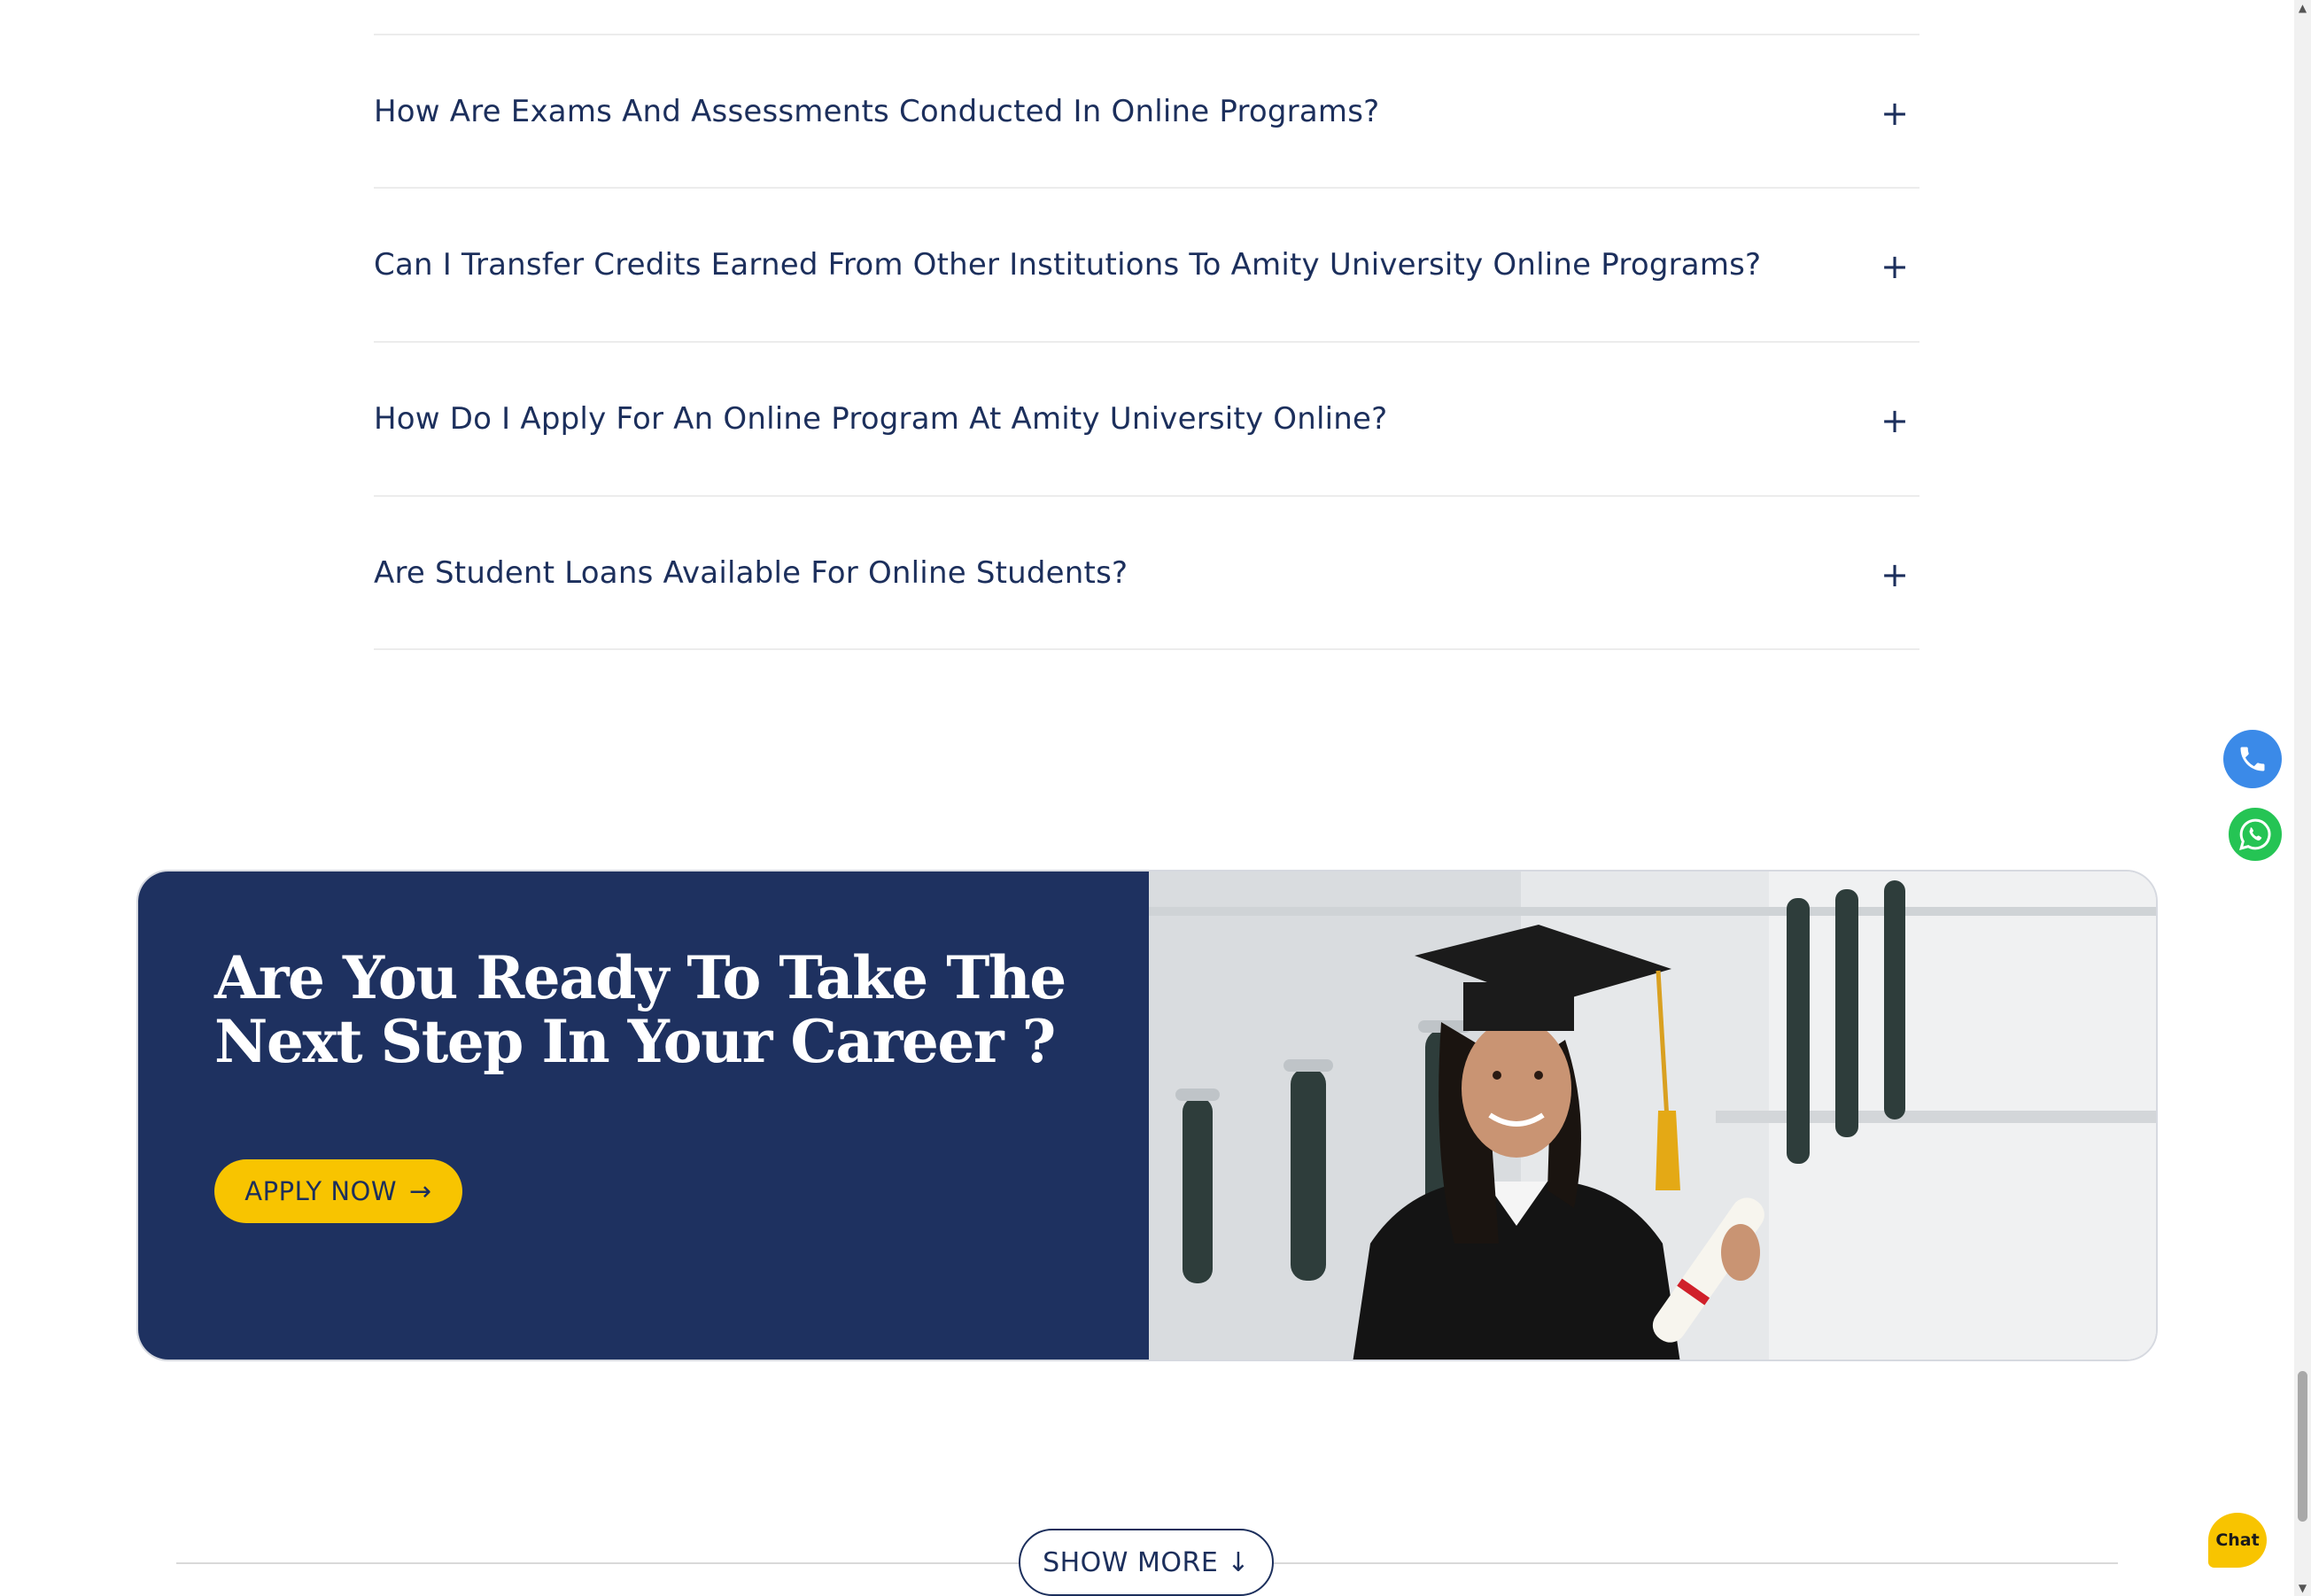 The image size is (2311, 1596). I want to click on arrow-right-icon: →, so click(420, 1191).